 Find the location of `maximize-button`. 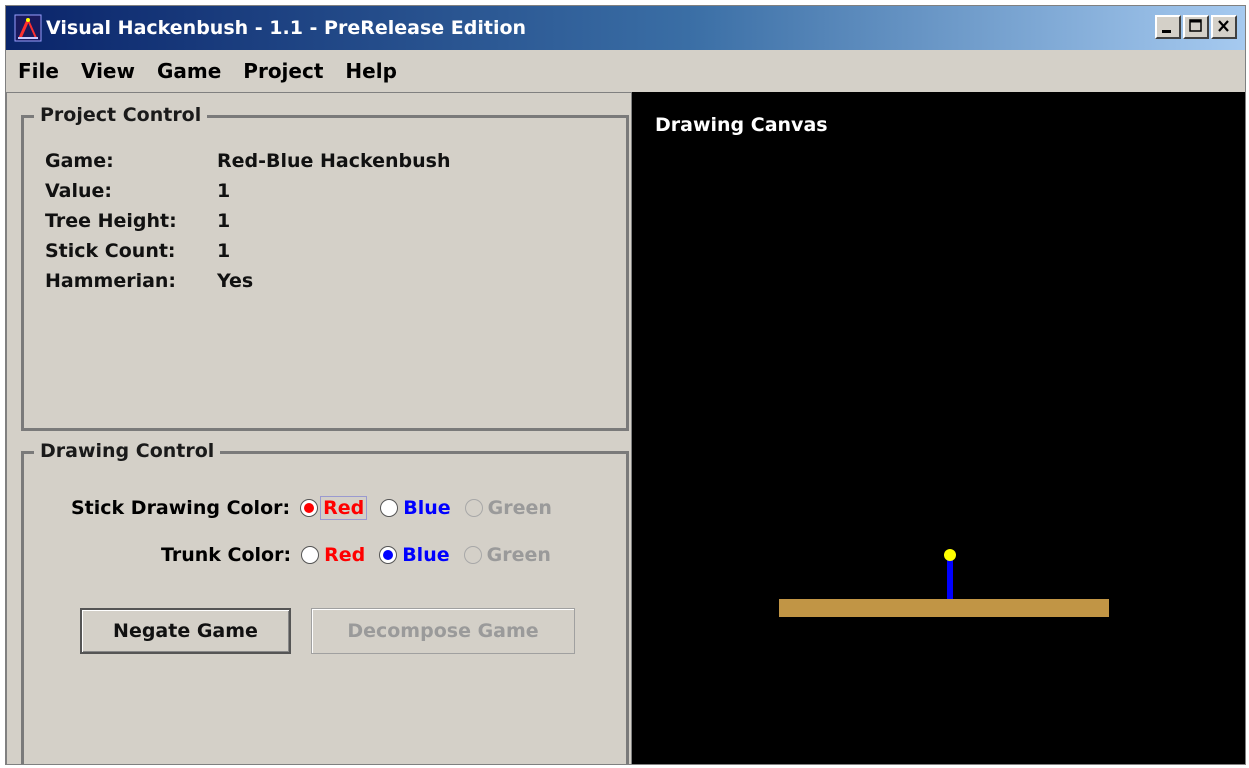

maximize-button is located at coordinates (1196, 27).